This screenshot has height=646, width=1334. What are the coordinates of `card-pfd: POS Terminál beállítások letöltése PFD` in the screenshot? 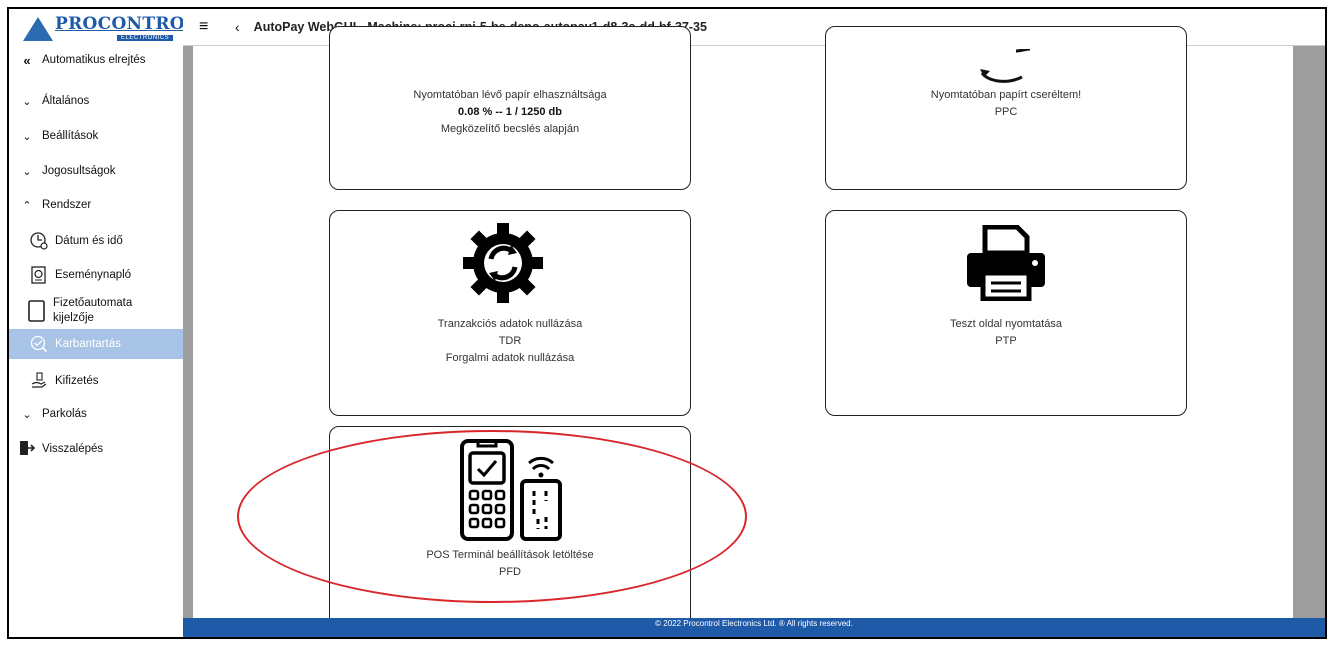 It's located at (510, 529).